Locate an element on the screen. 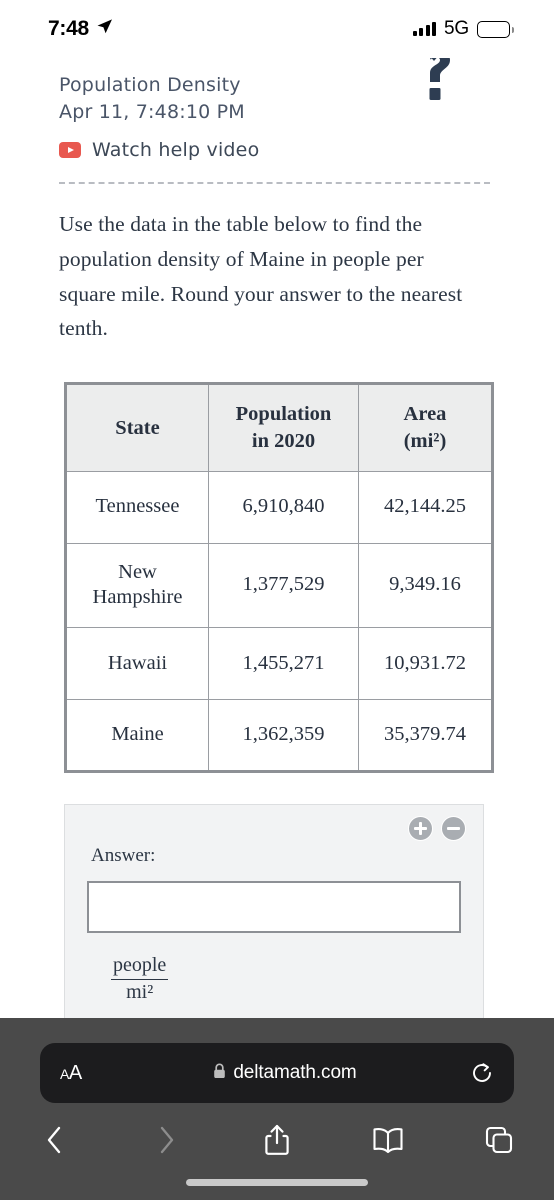  cell-population: 1,377,529 is located at coordinates (283, 585).